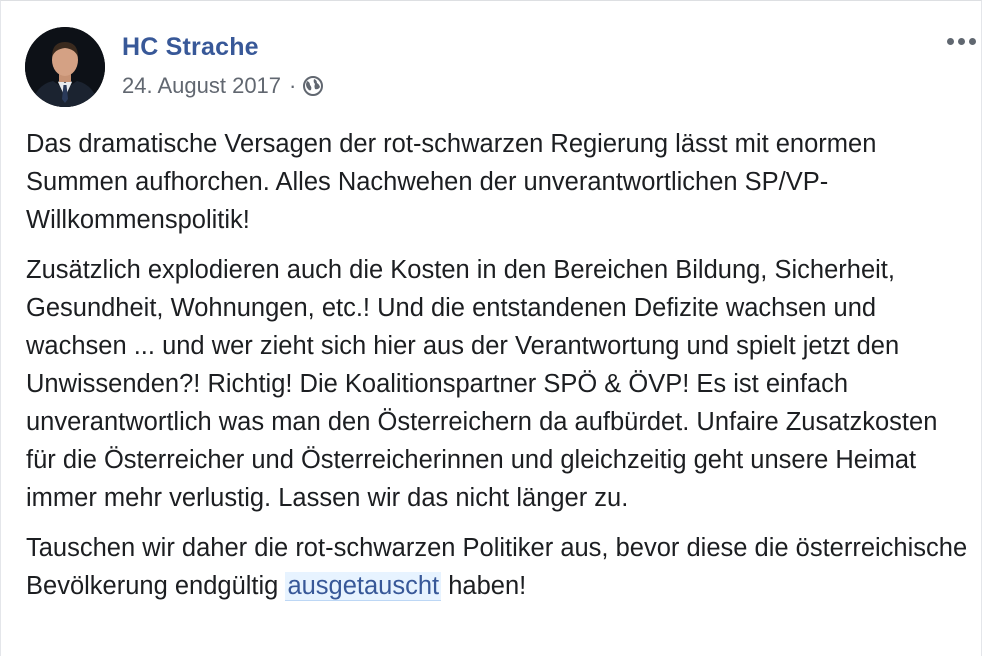 This screenshot has height=656, width=982. I want to click on post-date: 24. August 2017, so click(201, 86).